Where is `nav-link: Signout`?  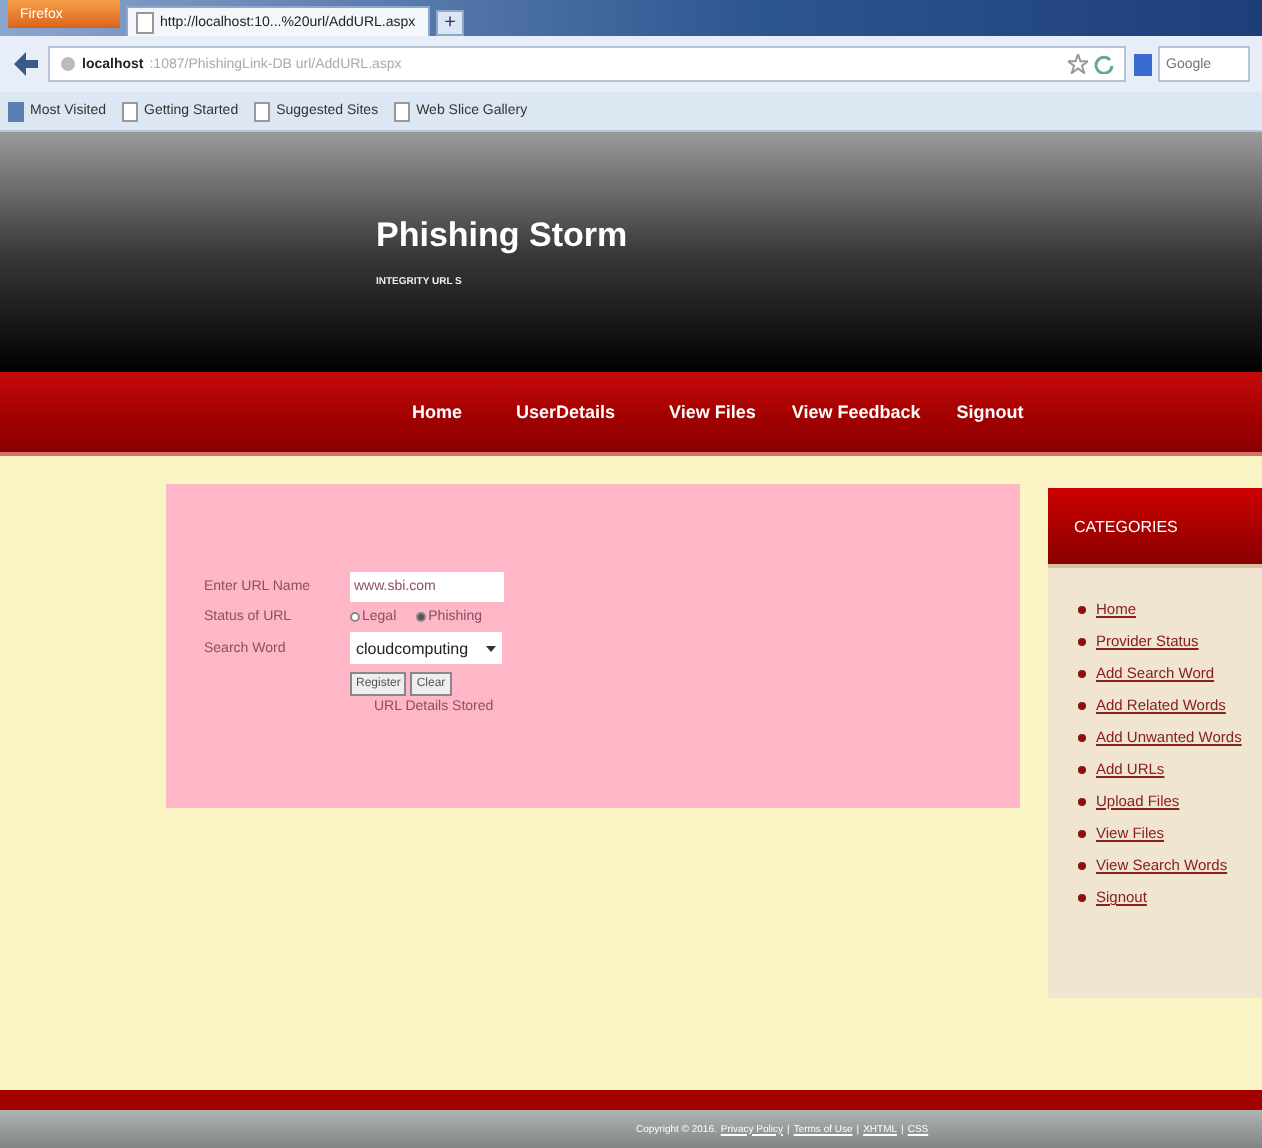
nav-link: Signout is located at coordinates (990, 412).